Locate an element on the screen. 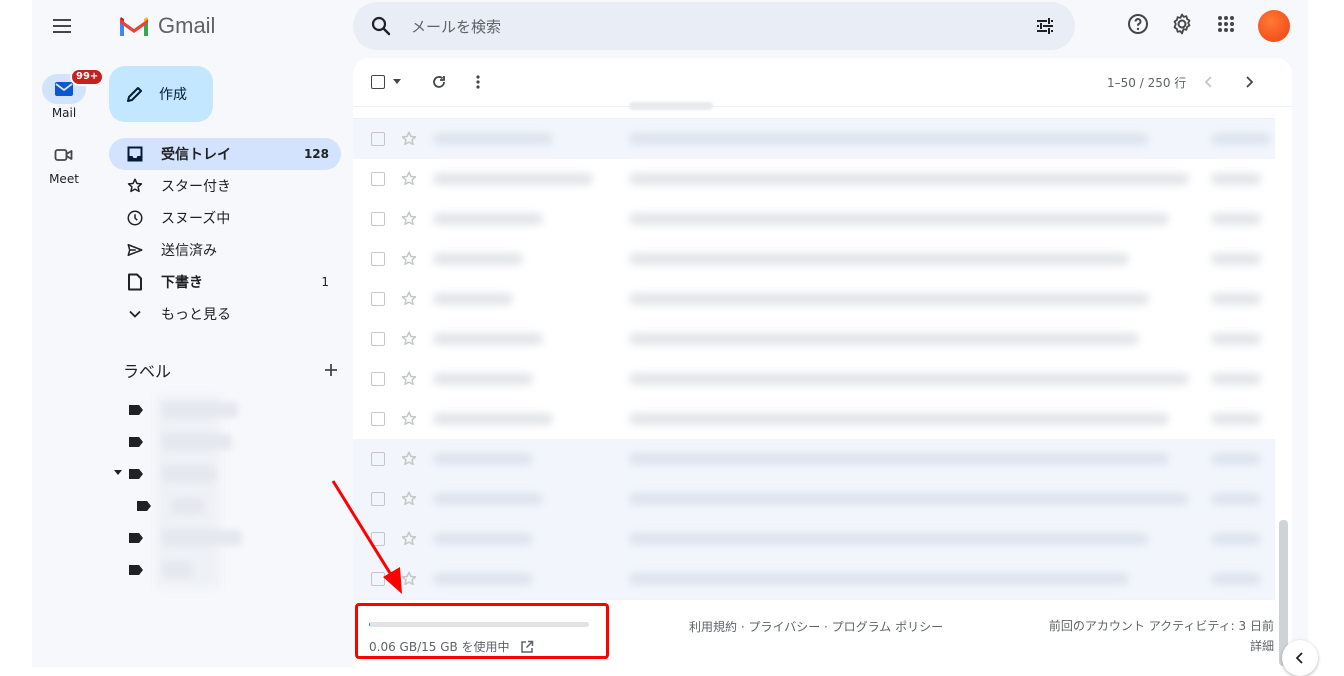 This screenshot has width=1344, height=676. select-all-checkbox is located at coordinates (386, 82).